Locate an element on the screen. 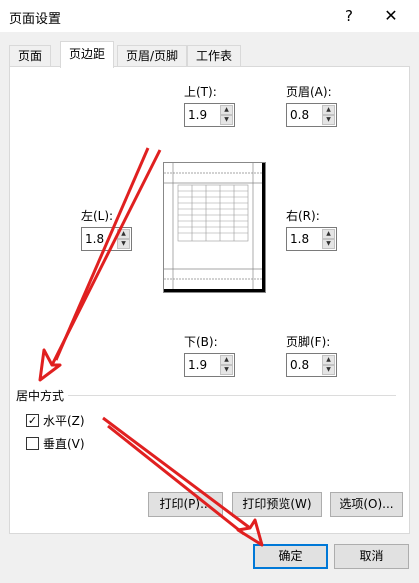 Image resolution: width=419 pixels, height=583 pixels. footer-margin-label: 页脚(F): is located at coordinates (308, 342).